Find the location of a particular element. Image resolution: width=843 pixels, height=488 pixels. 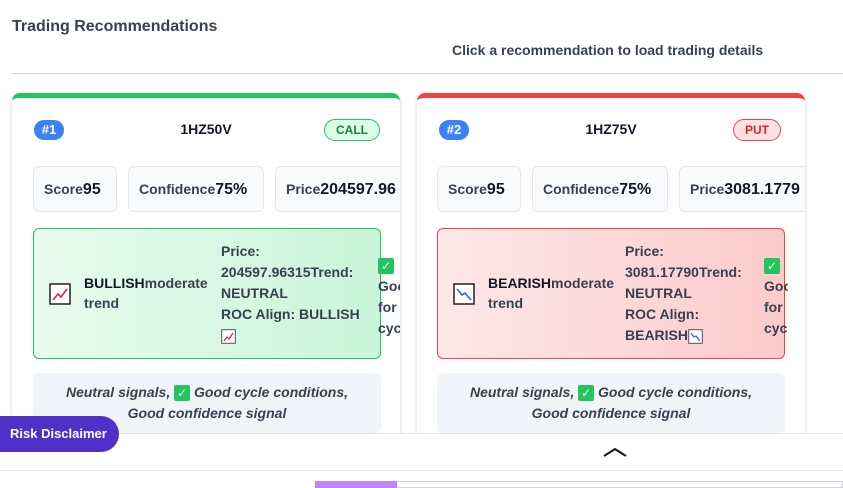

roc-value: BEARISH is located at coordinates (657, 335).